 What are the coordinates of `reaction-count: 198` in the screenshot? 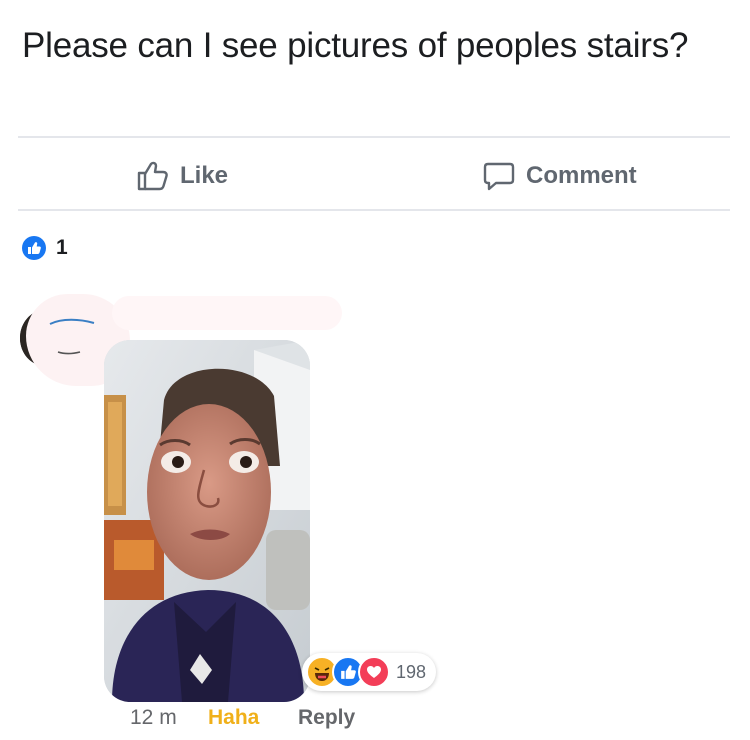 It's located at (411, 671).